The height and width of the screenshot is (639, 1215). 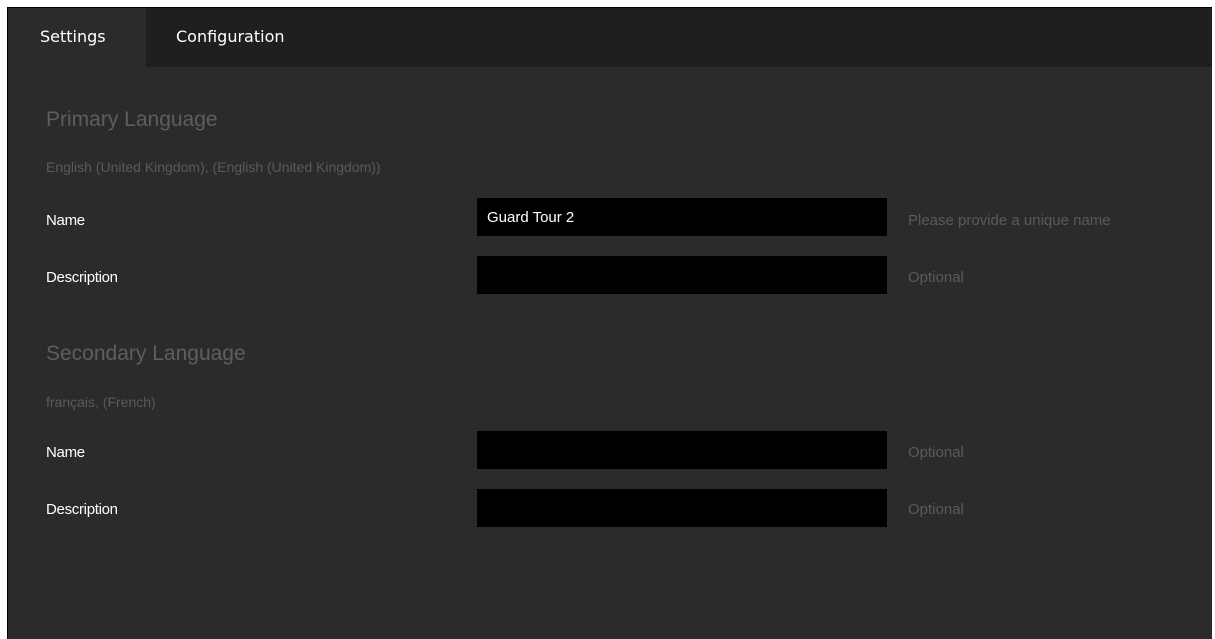 What do you see at coordinates (936, 452) in the screenshot?
I see `secondary-name-hint: Optional` at bounding box center [936, 452].